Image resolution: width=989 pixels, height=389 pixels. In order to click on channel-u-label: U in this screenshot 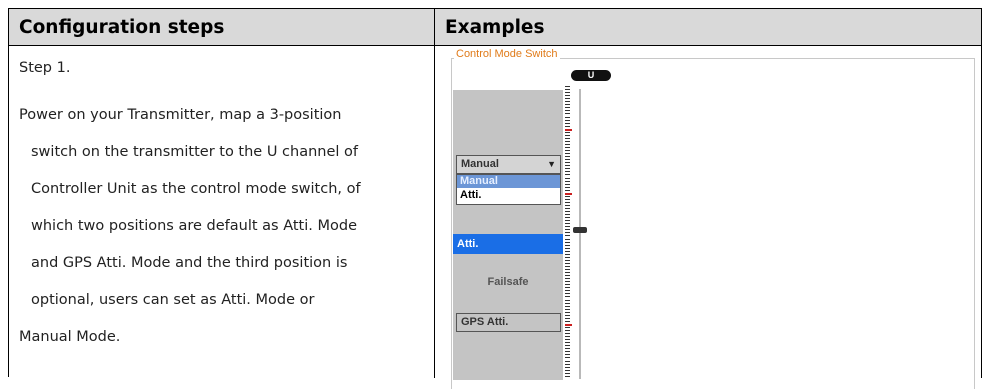, I will do `click(591, 75)`.